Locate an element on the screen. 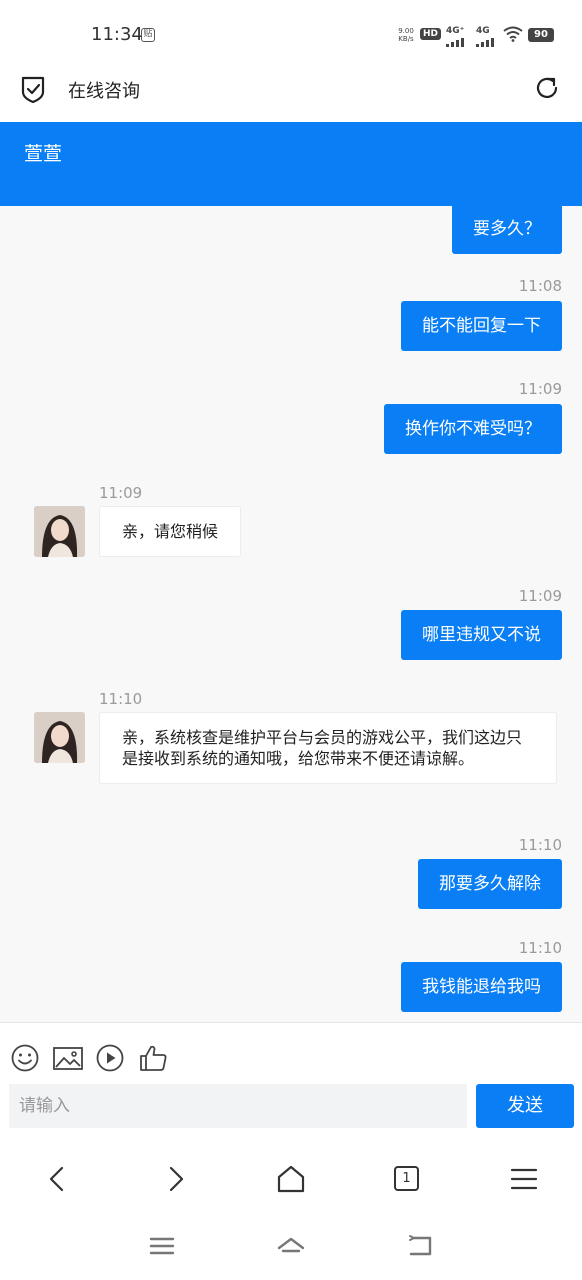 Image resolution: width=582 pixels, height=1280 pixels. emoji-icon is located at coordinates (25, 1058).